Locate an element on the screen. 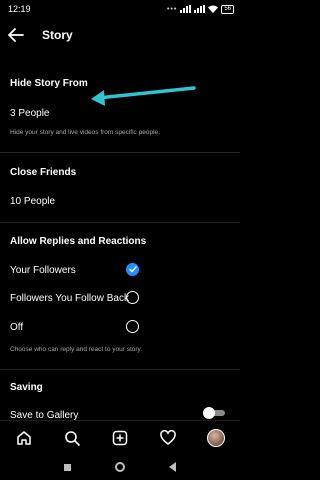  page-title: Story is located at coordinates (57, 35).